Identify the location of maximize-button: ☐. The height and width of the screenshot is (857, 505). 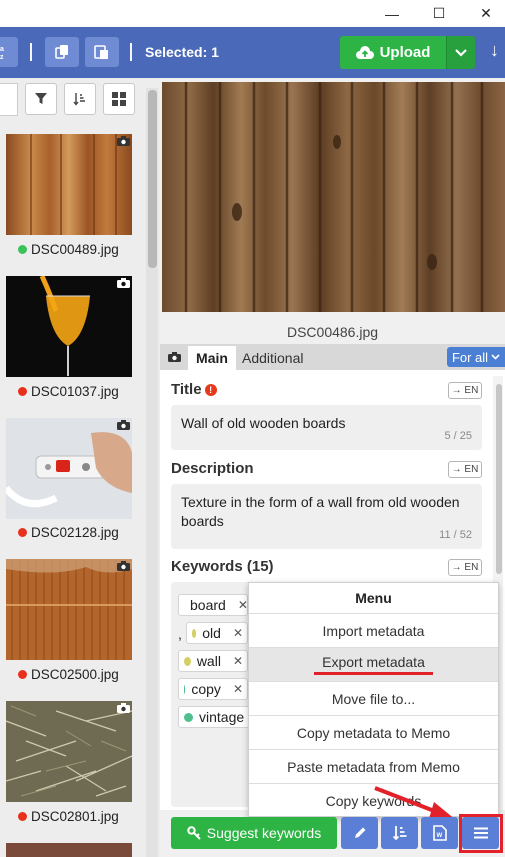
(439, 13).